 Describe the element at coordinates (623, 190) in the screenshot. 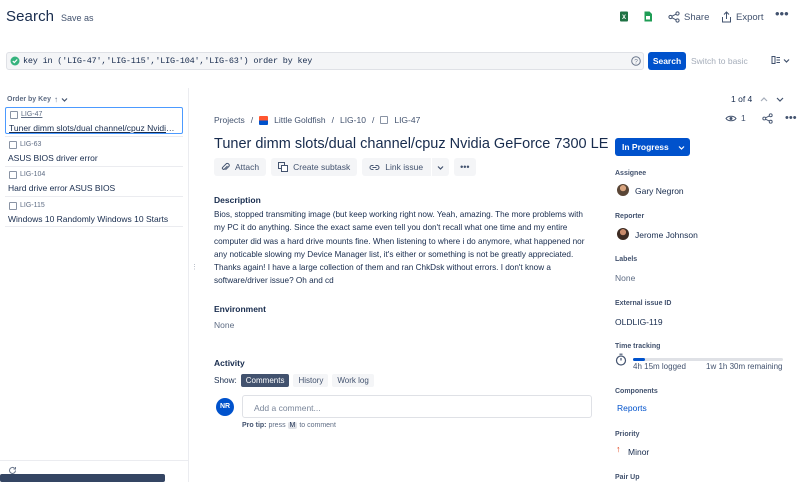

I see `assignee-avatar` at that location.